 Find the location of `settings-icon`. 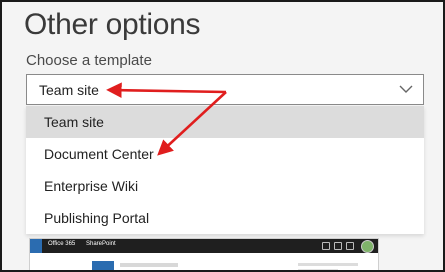

settings-icon is located at coordinates (338, 246).